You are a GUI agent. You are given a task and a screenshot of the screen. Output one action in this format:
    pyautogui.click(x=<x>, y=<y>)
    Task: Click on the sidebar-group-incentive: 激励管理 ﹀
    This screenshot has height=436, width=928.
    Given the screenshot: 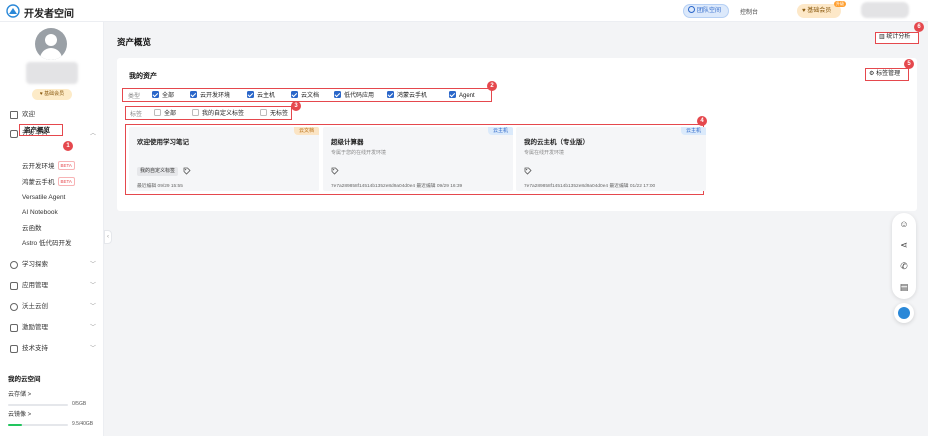 What is the action you would take?
    pyautogui.click(x=52, y=328)
    